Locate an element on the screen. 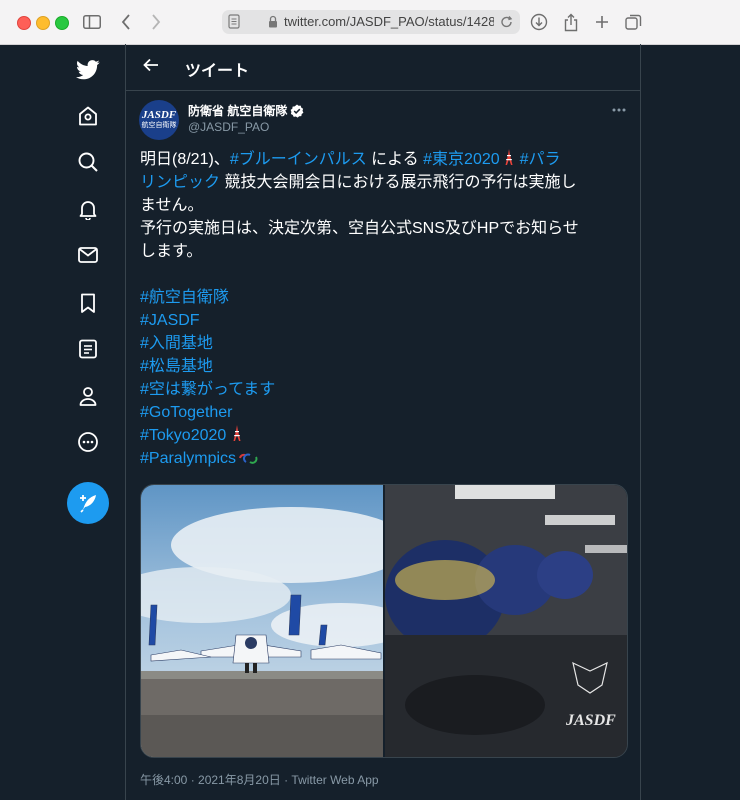 This screenshot has width=740, height=800. hashtag-link: #Paralympics is located at coordinates (188, 458).